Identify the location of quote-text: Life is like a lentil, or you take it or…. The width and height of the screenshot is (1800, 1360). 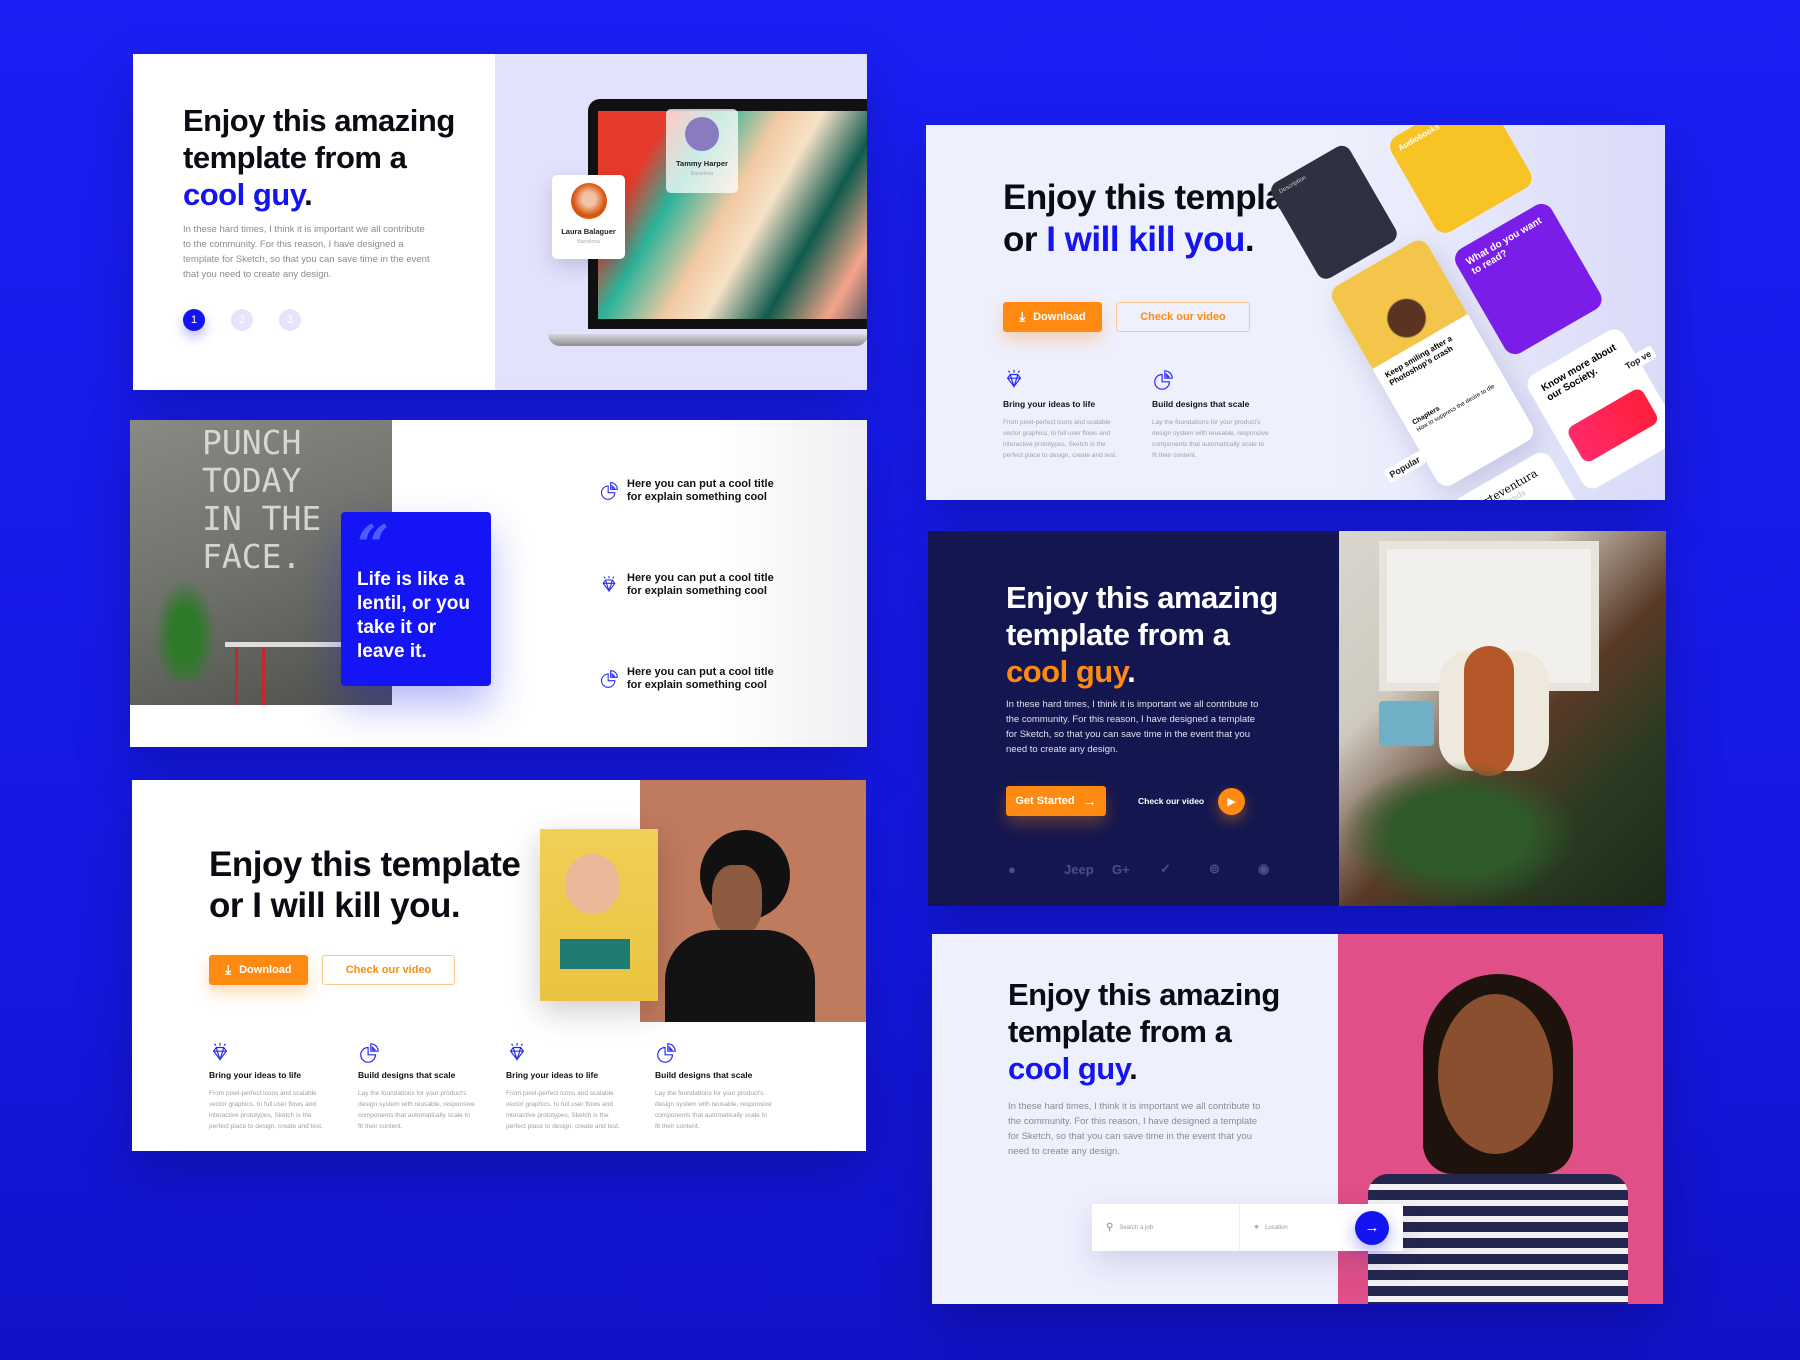
(413, 615).